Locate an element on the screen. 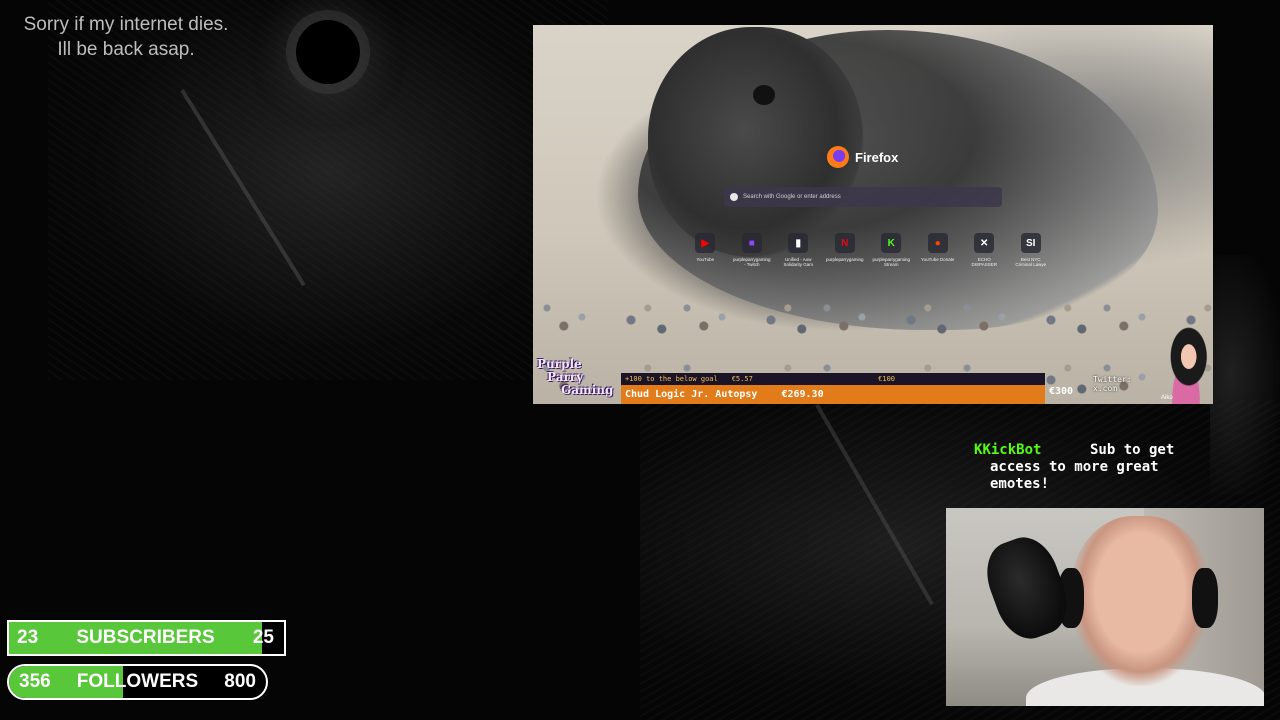  donation-subgoal-target: €100 is located at coordinates (886, 379).